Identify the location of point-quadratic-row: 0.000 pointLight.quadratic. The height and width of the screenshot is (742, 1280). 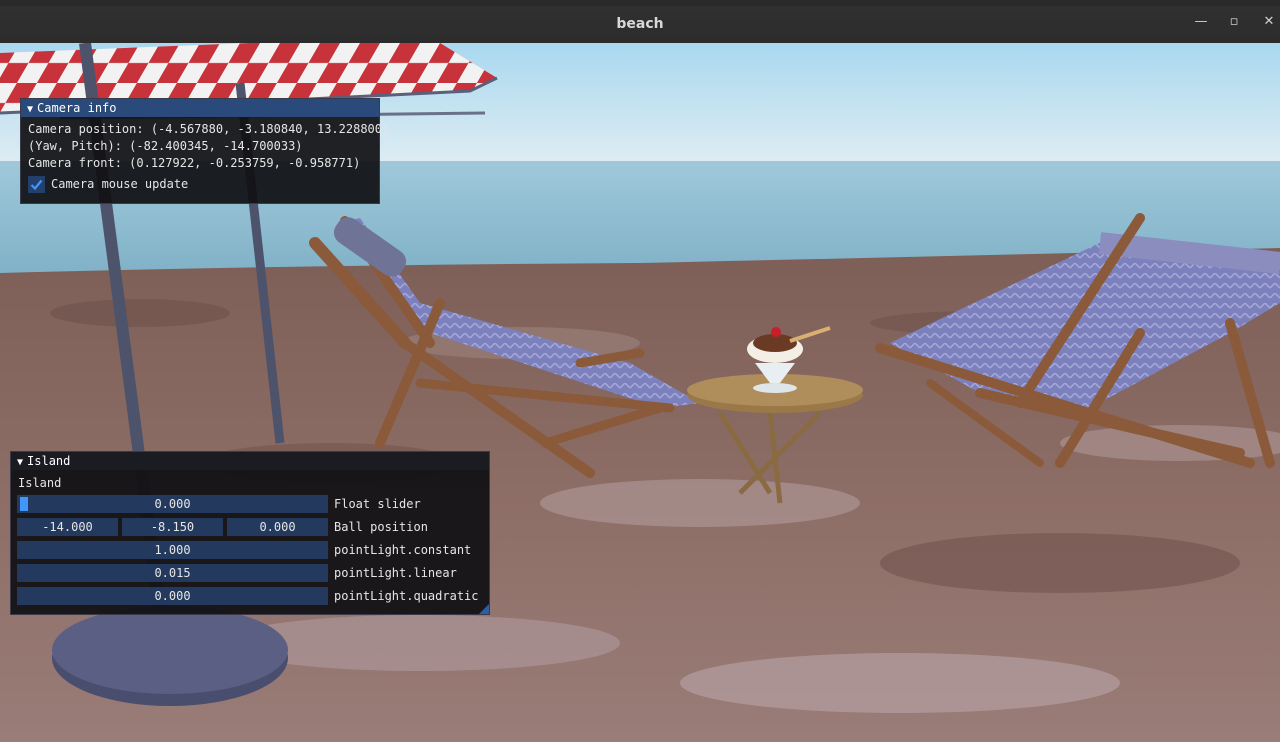
(250, 596).